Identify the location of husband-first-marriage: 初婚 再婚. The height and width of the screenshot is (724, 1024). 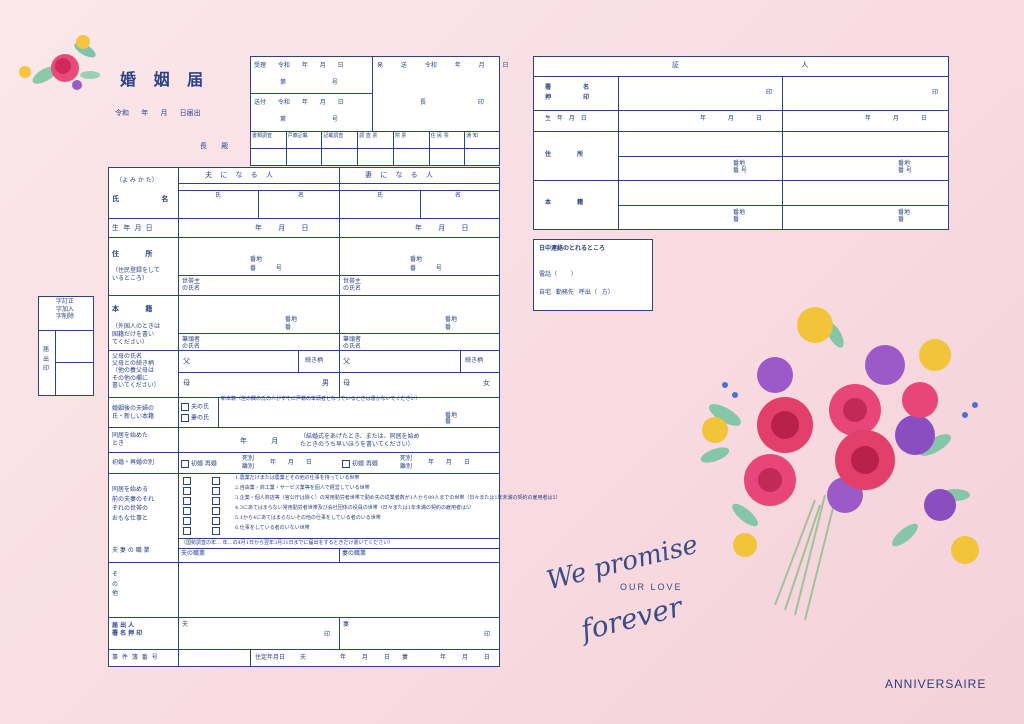
(204, 464).